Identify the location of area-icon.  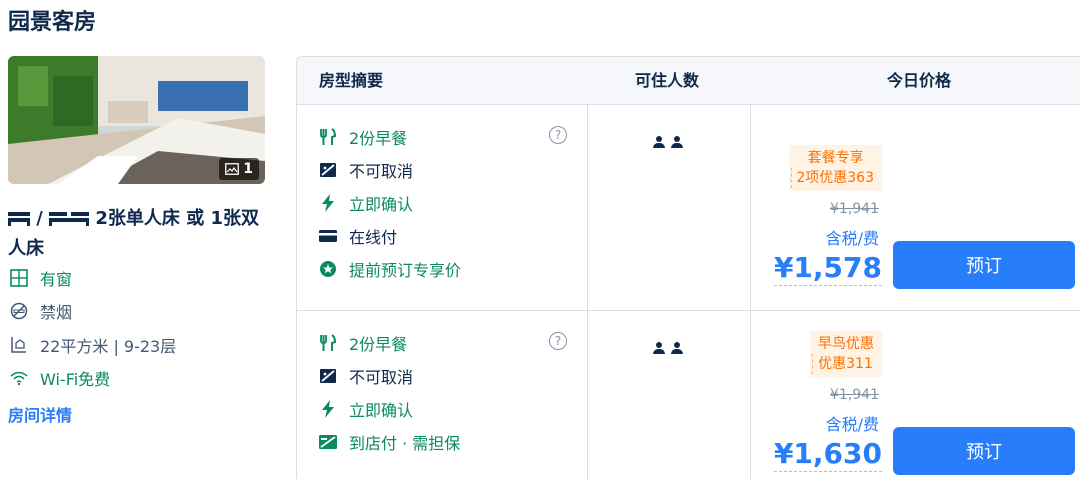
(19, 345).